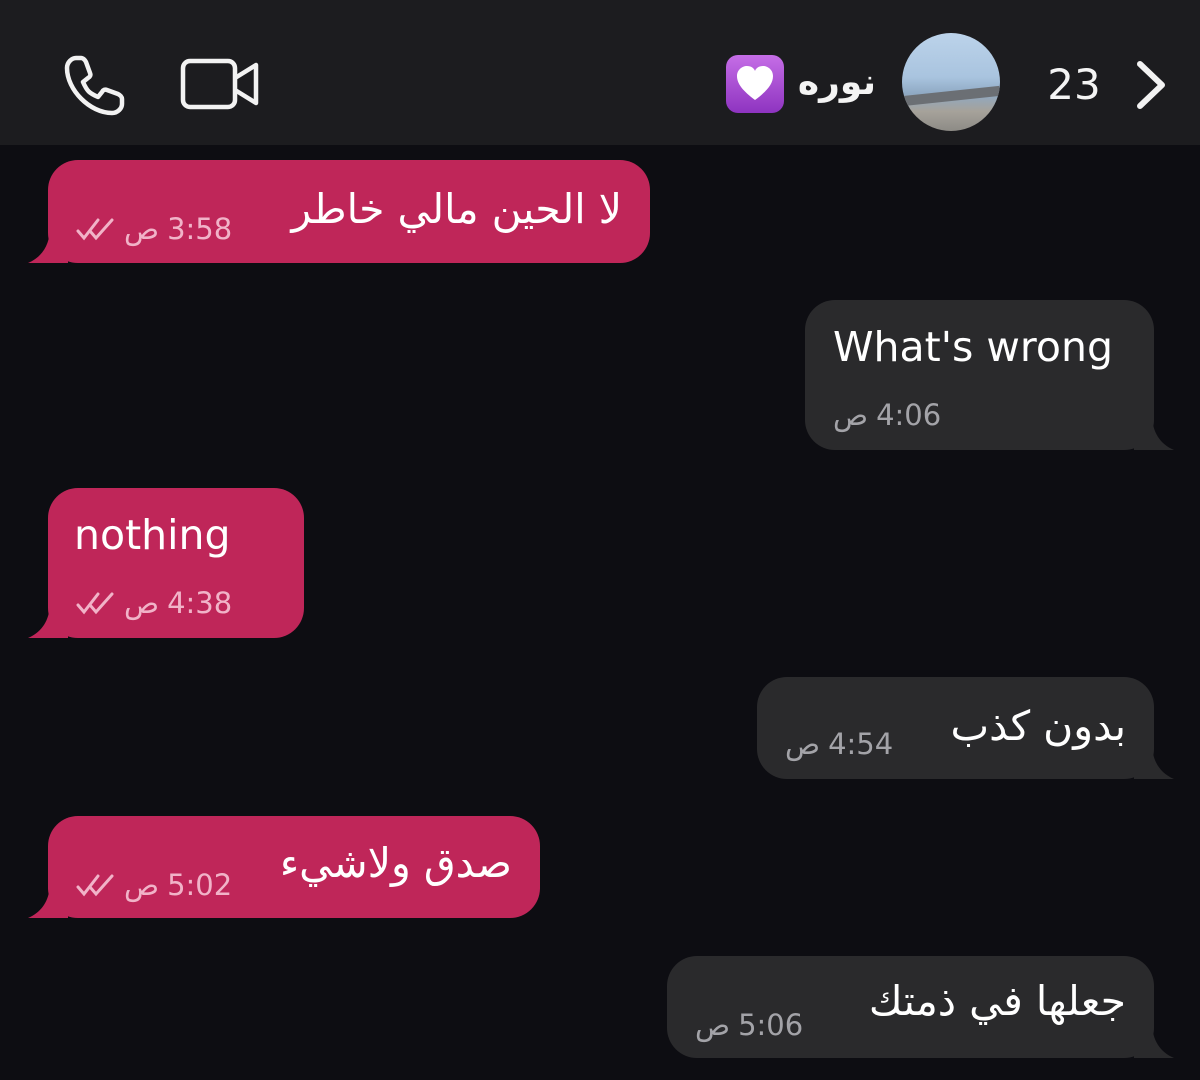  I want to click on phone-icon, so click(95, 85).